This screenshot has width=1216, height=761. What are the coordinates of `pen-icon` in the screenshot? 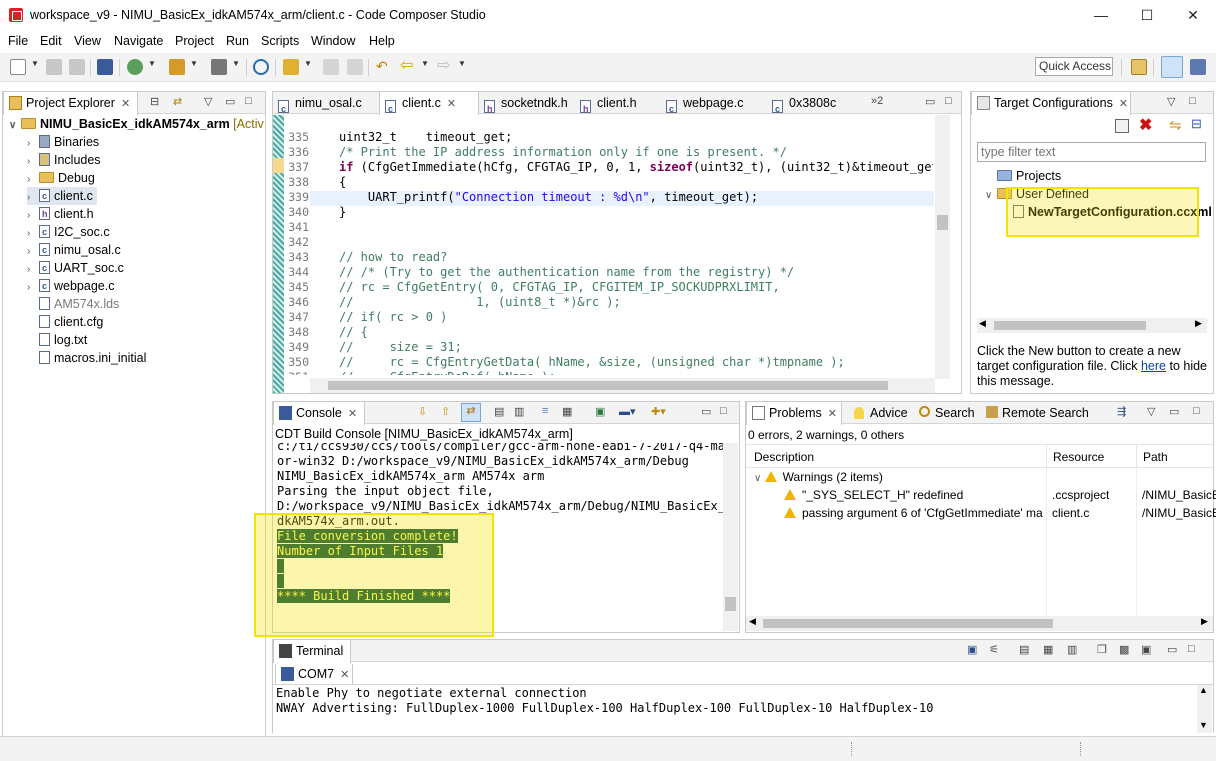 It's located at (291, 67).